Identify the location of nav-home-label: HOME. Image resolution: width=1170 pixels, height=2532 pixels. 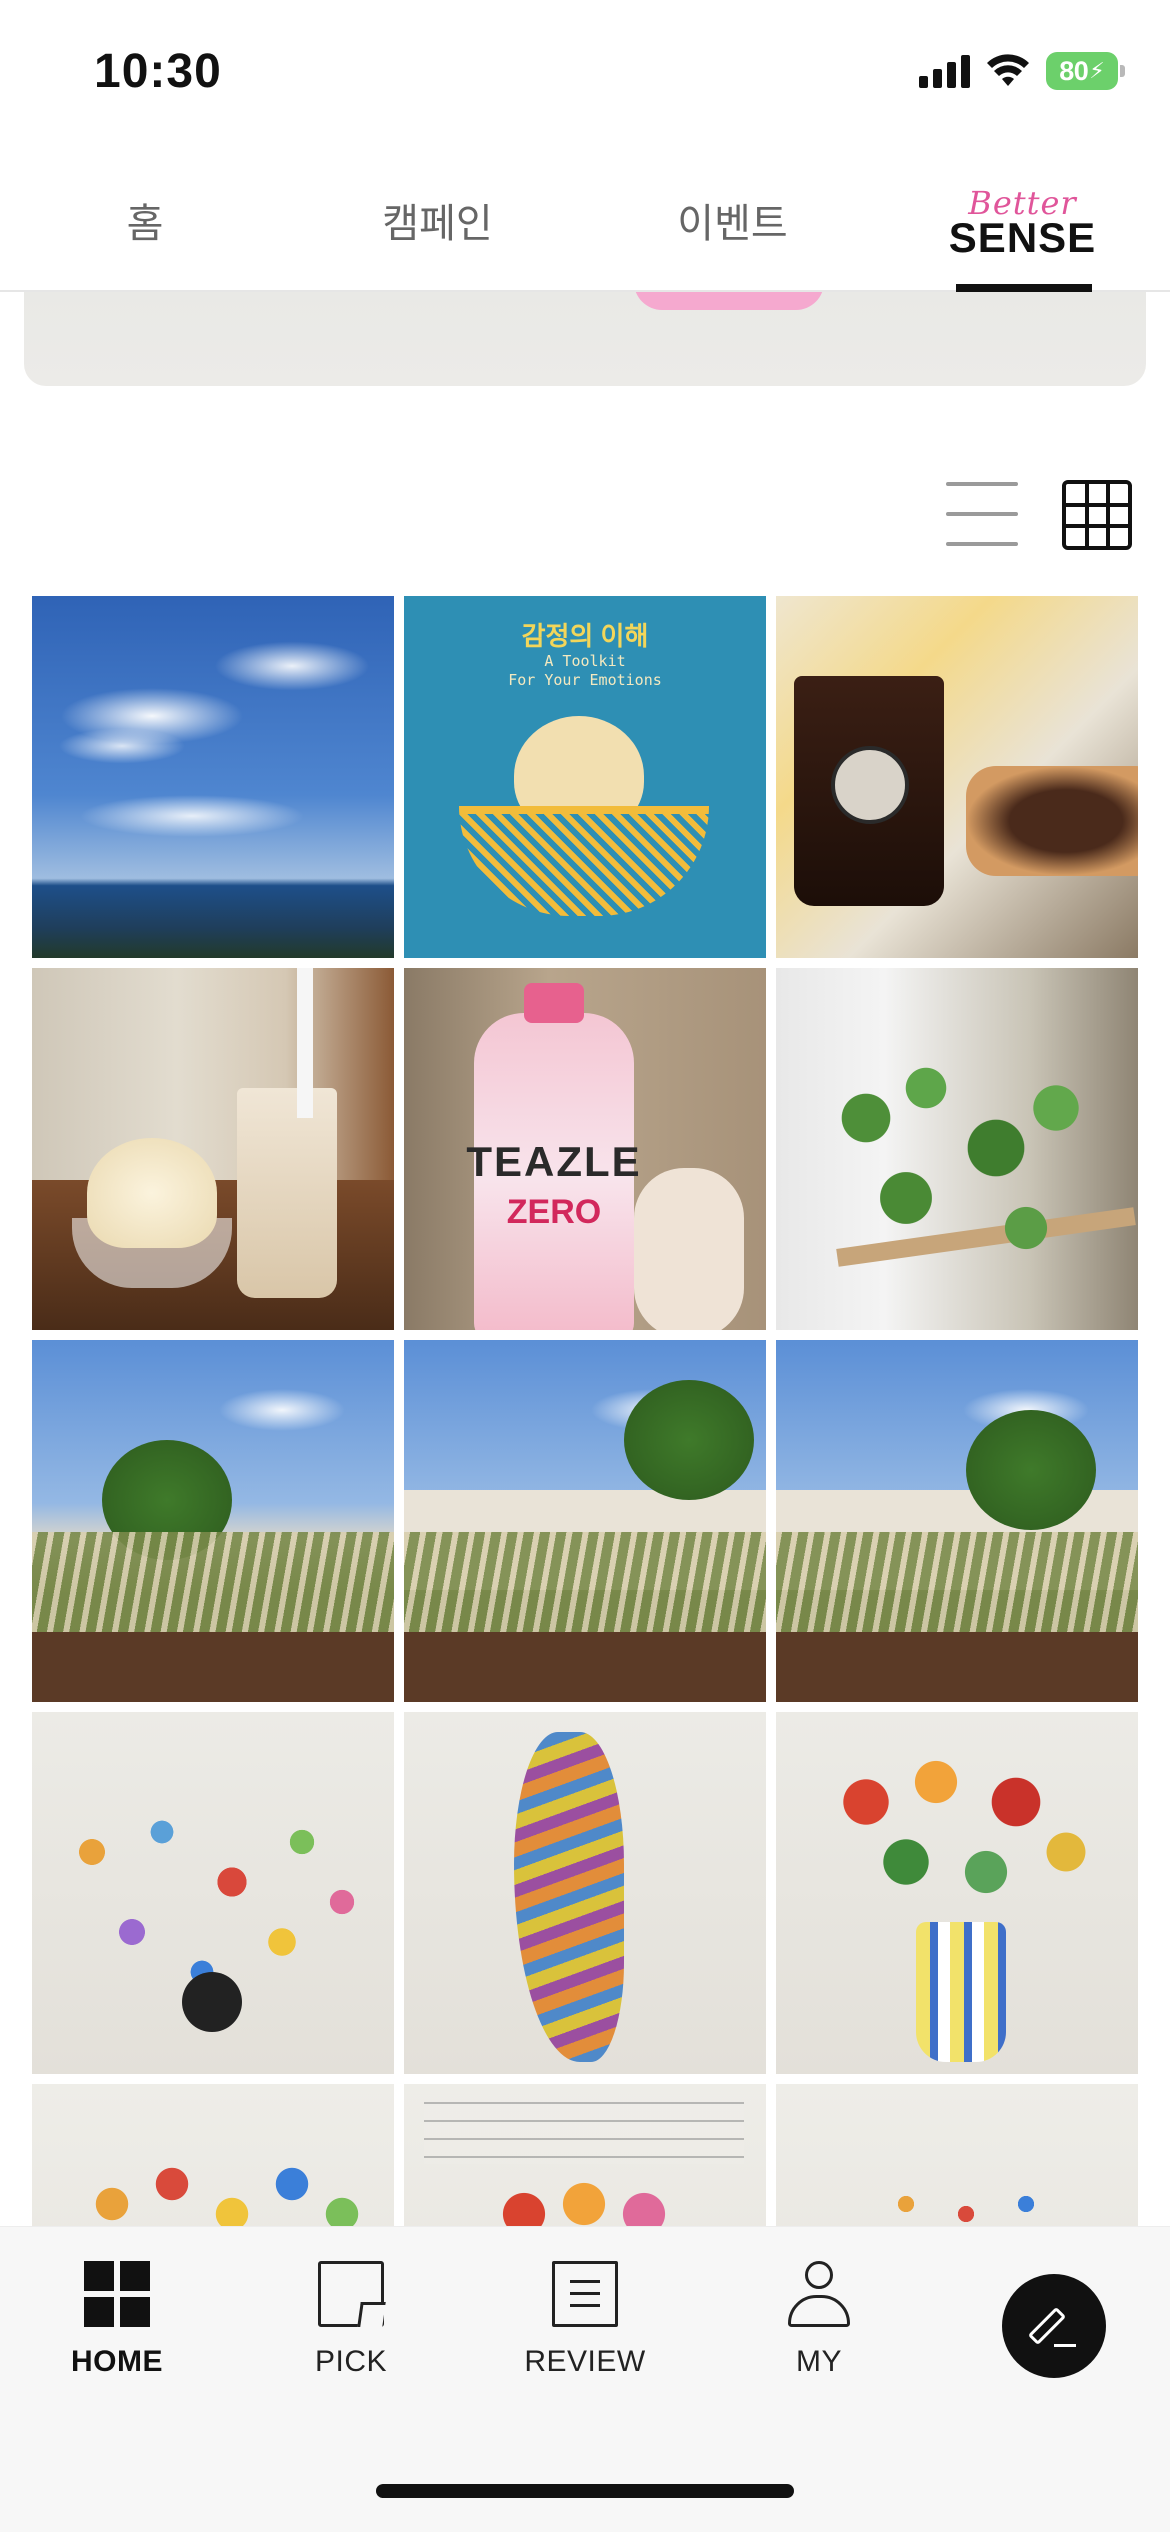
(117, 2361).